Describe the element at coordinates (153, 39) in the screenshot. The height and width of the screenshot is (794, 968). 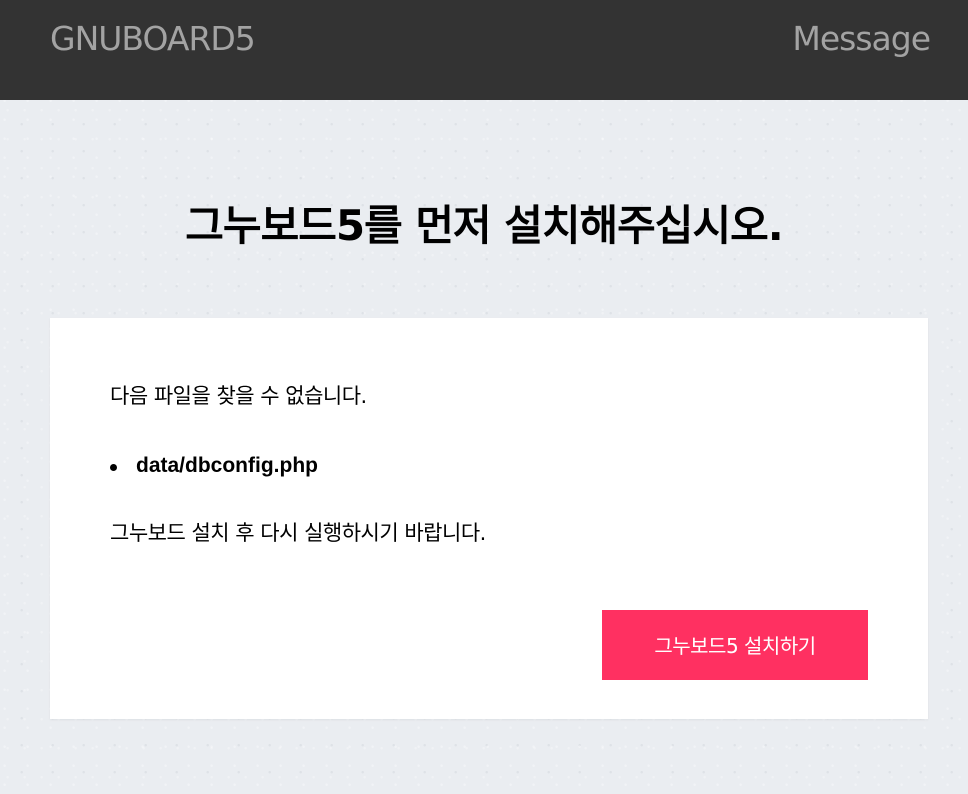
I see `brand-logo: GNUBOARD5` at that location.